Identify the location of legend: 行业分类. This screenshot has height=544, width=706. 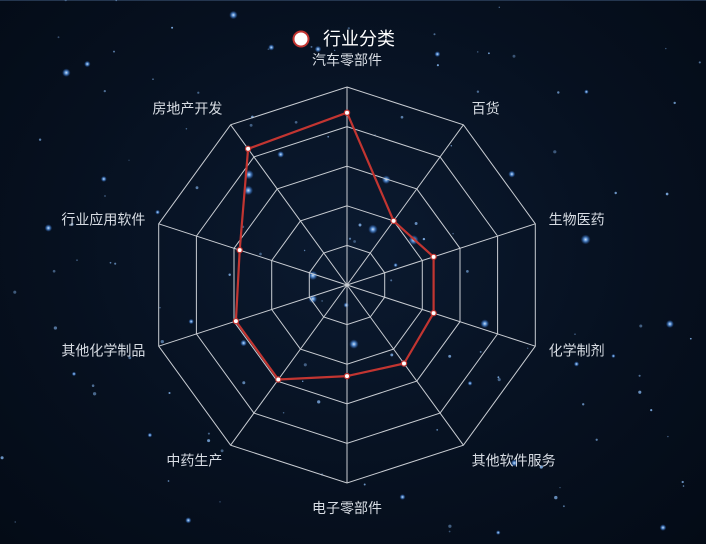
(344, 39).